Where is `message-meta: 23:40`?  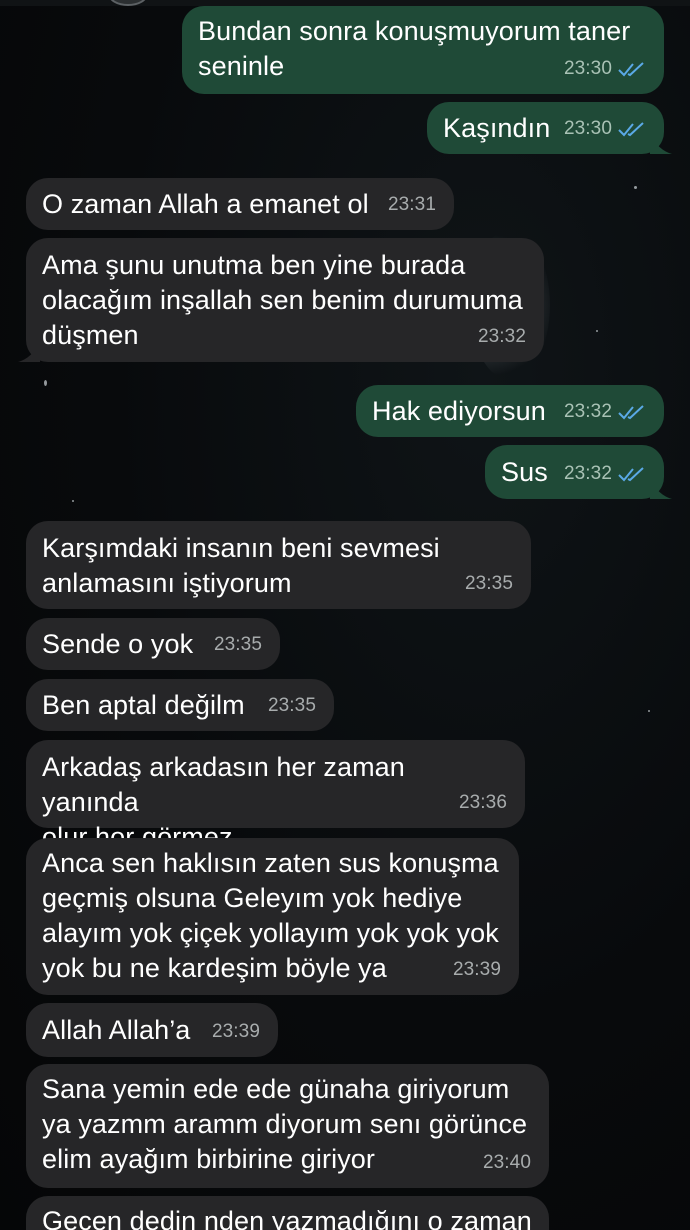
message-meta: 23:40 is located at coordinates (507, 1162).